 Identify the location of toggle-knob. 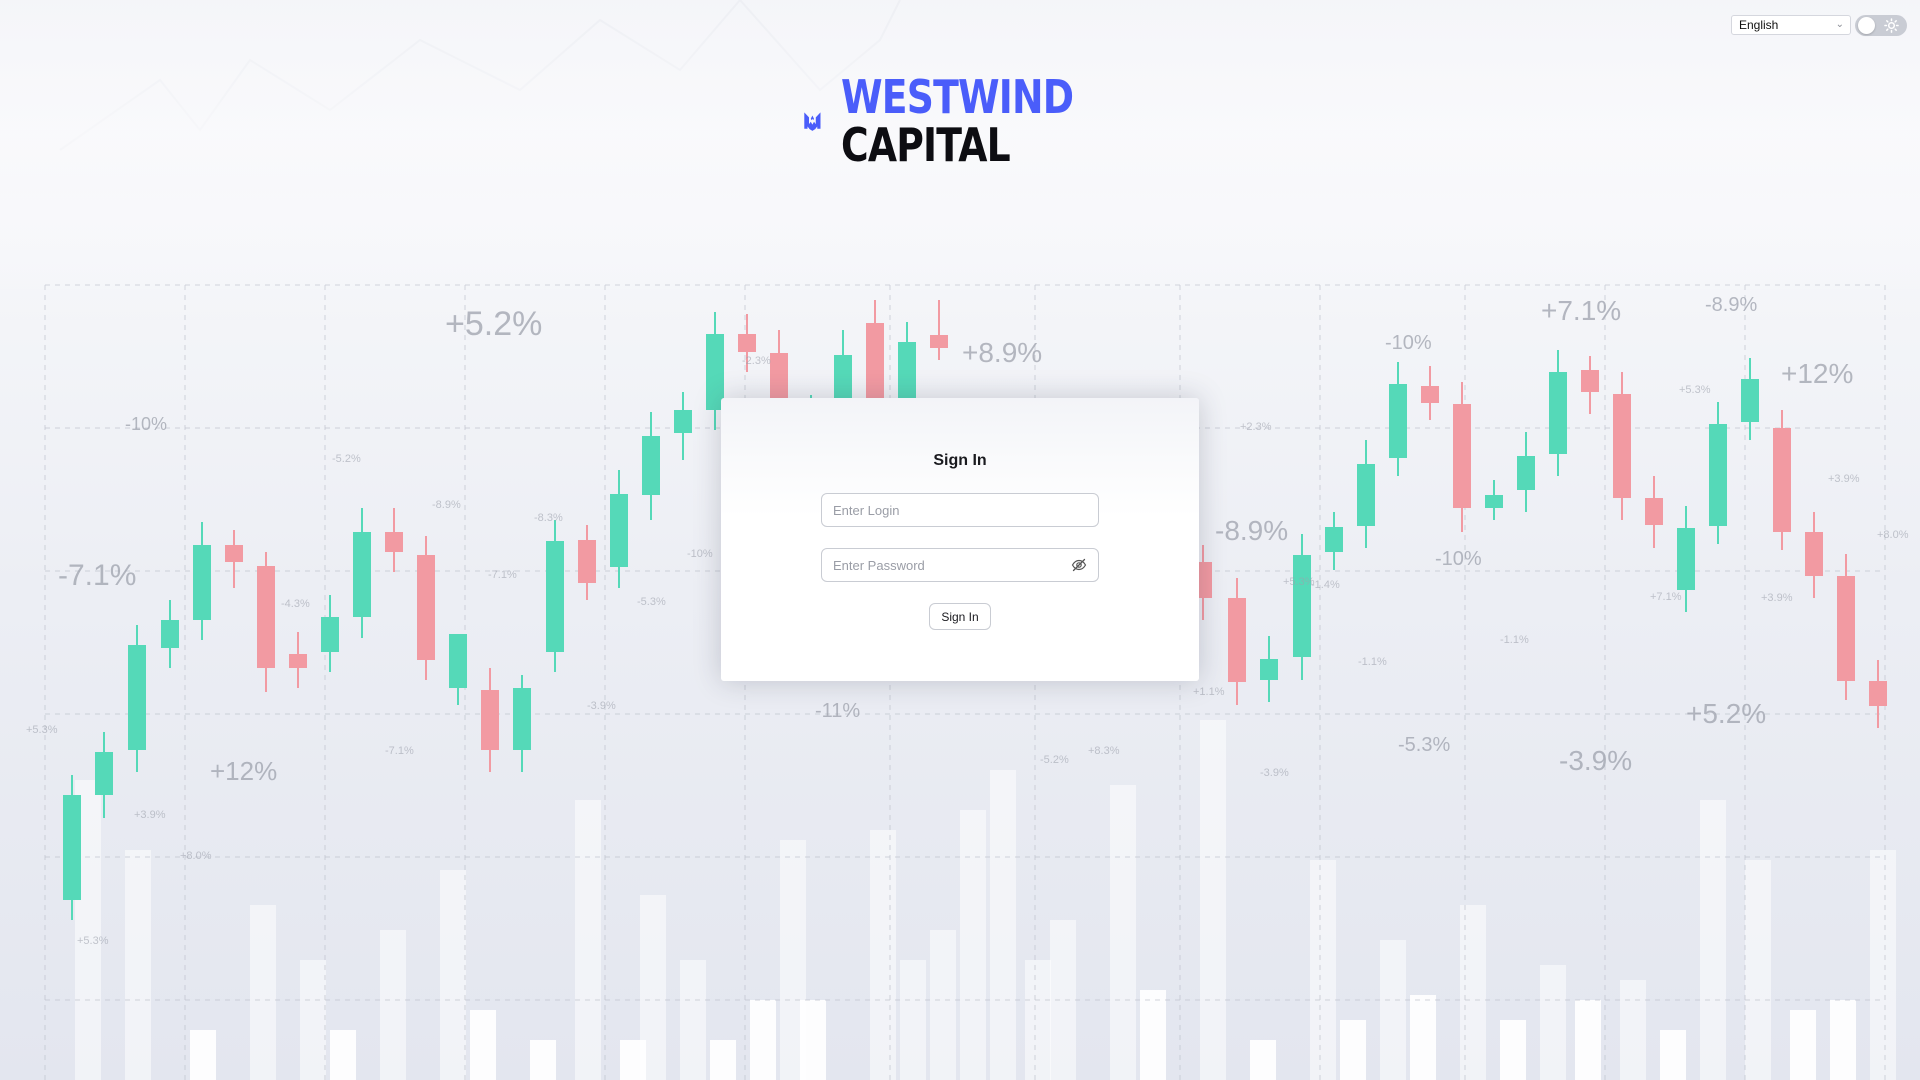
(1866, 25).